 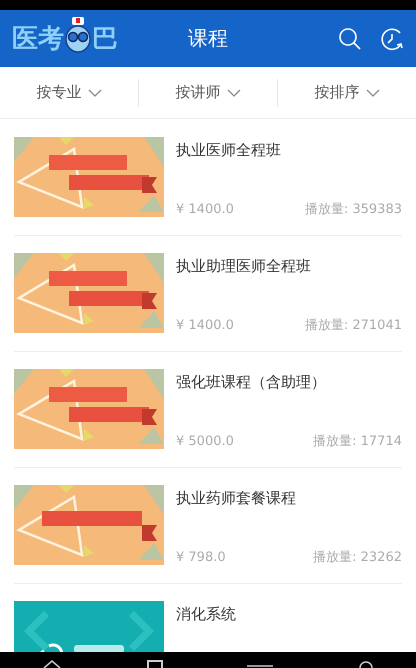 I want to click on course-title: 强化班课程（含助理）, so click(x=251, y=382).